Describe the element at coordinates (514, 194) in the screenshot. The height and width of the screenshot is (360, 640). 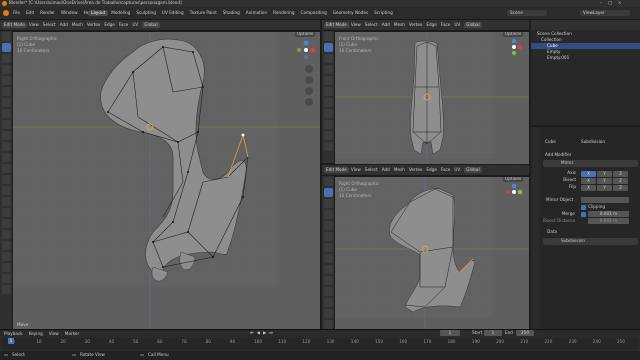
I see `right-navigation-gizmo` at that location.